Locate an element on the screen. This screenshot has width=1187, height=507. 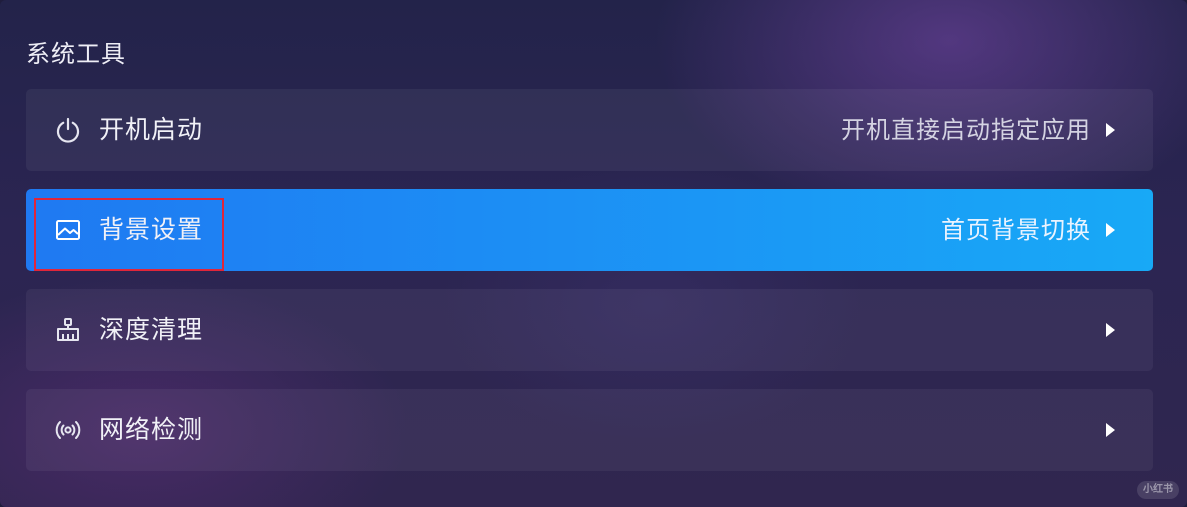
menu-item-detail: 首页背景切换 is located at coordinates (1016, 230).